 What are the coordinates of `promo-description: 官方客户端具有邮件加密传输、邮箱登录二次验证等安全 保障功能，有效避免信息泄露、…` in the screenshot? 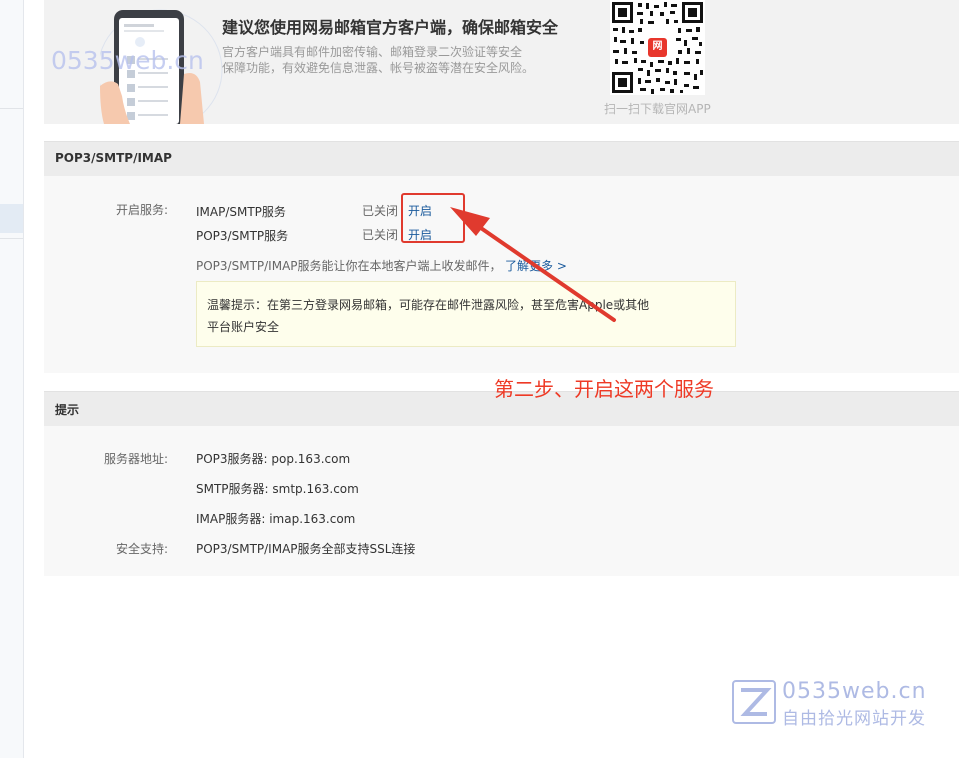 It's located at (387, 60).